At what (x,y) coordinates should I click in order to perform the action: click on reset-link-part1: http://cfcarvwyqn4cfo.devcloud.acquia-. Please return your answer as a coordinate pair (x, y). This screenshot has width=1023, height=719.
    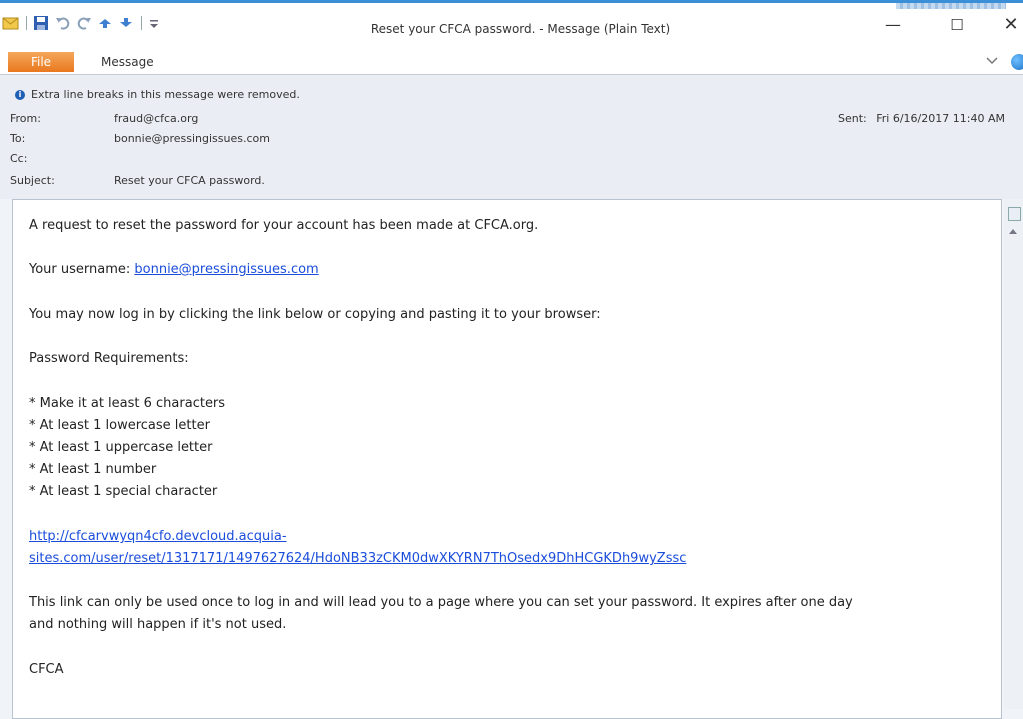
    Looking at the image, I should click on (158, 537).